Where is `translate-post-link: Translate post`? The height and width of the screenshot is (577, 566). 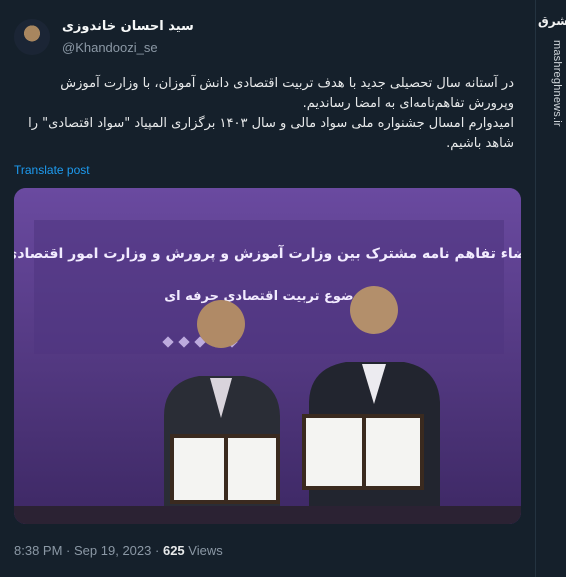 translate-post-link: Translate post is located at coordinates (52, 170).